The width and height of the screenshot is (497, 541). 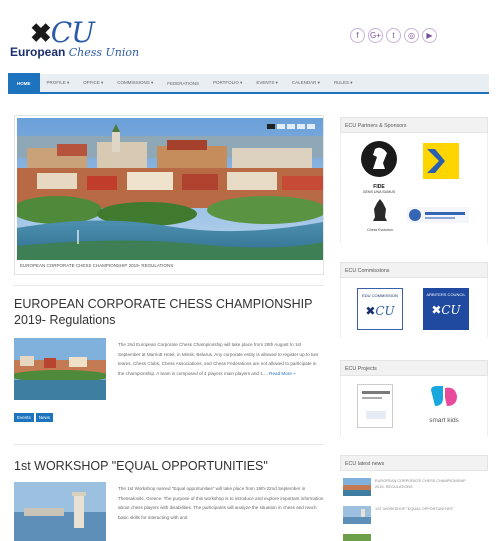 I want to click on news-item: 1st WORKSHOP "EQUAL OPPORTUNITIES", so click(x=409, y=515).